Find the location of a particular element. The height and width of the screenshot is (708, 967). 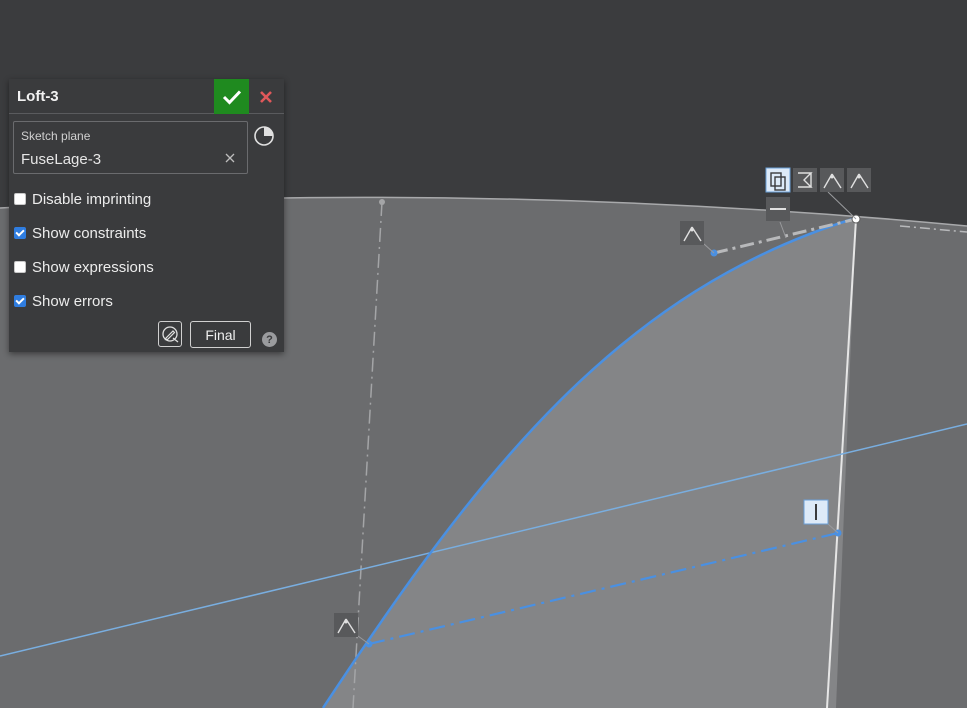

show-expressions-option: Show expressions is located at coordinates (84, 267).